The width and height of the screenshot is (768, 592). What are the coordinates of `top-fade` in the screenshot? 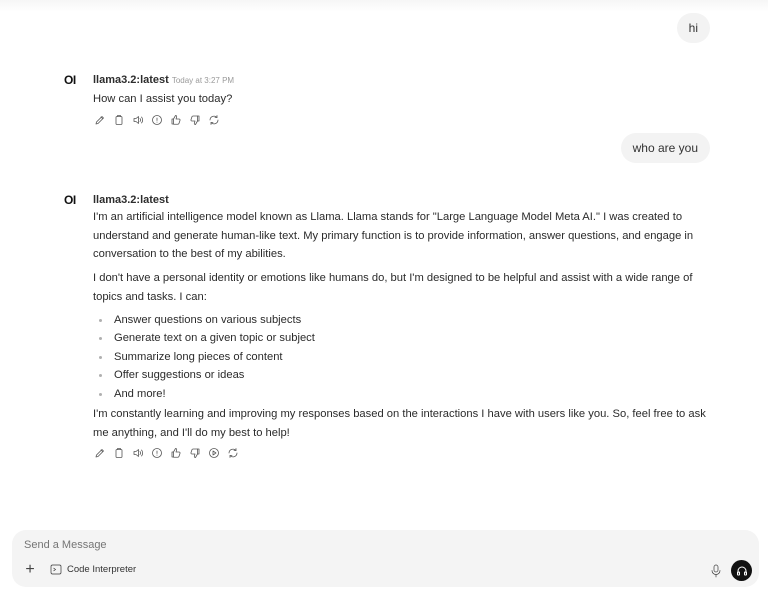 It's located at (384, 6).